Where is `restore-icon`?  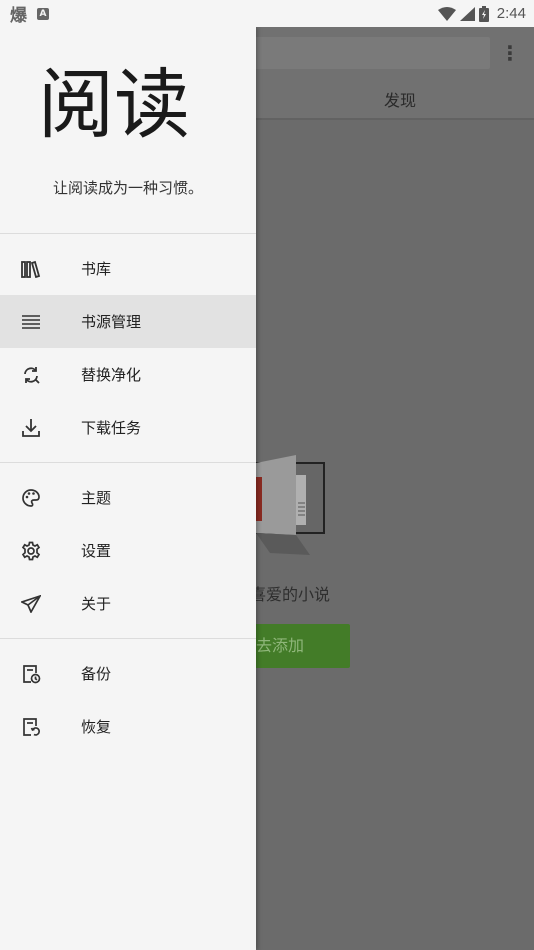
restore-icon is located at coordinates (31, 727).